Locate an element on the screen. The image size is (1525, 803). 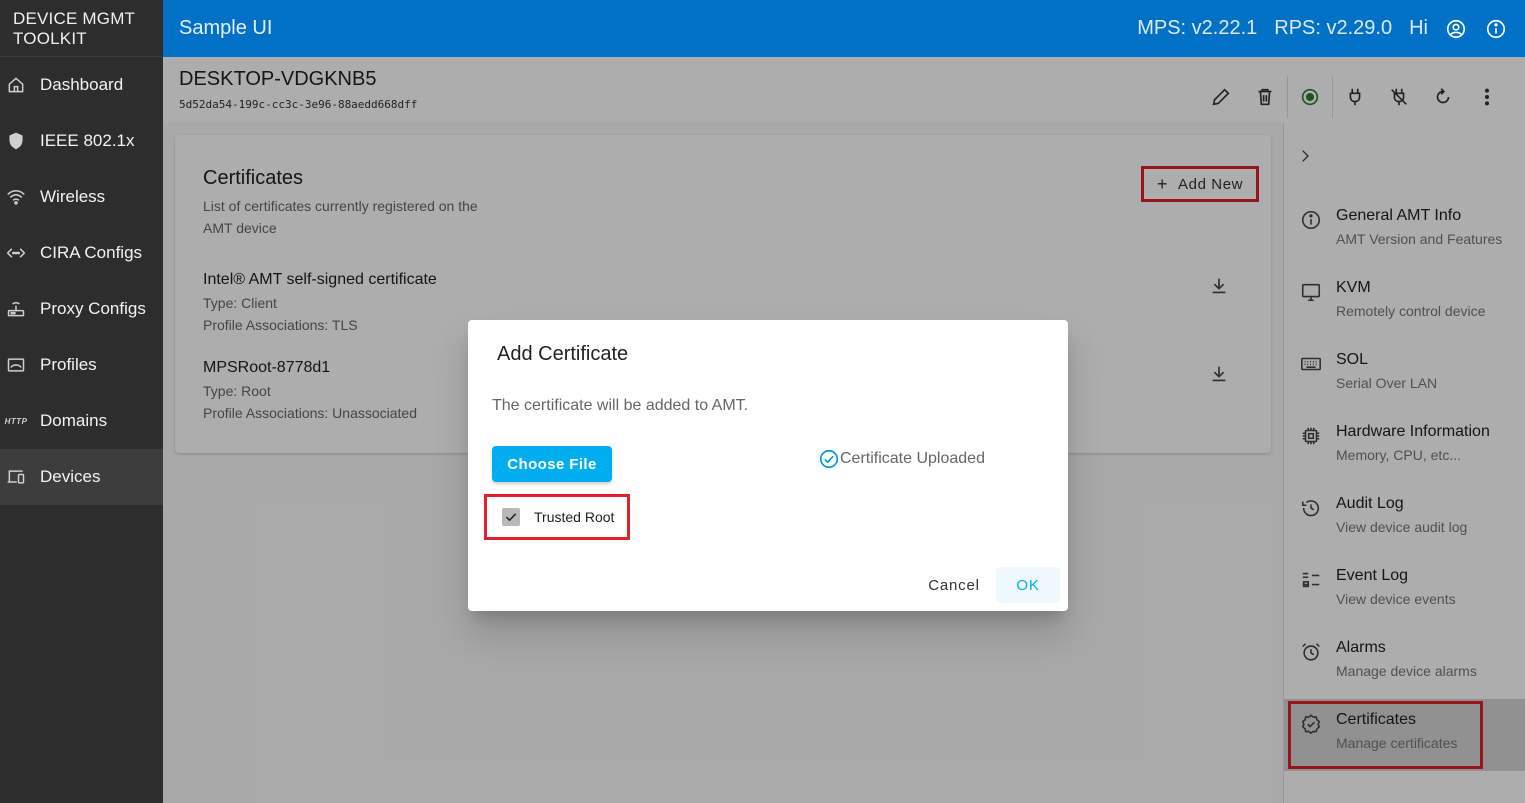
checkbox is located at coordinates (511, 517).